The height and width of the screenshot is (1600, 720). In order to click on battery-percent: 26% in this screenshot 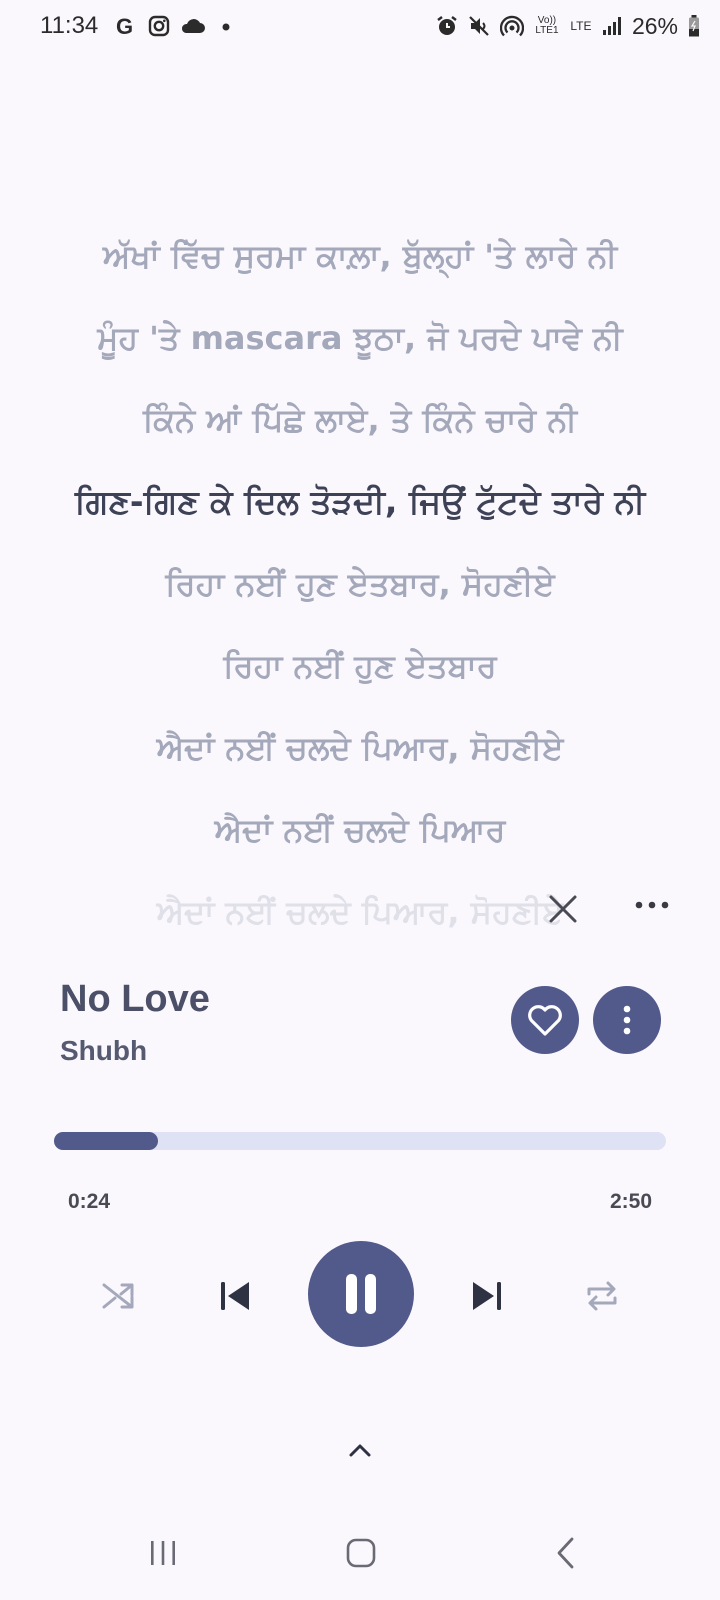, I will do `click(654, 25)`.